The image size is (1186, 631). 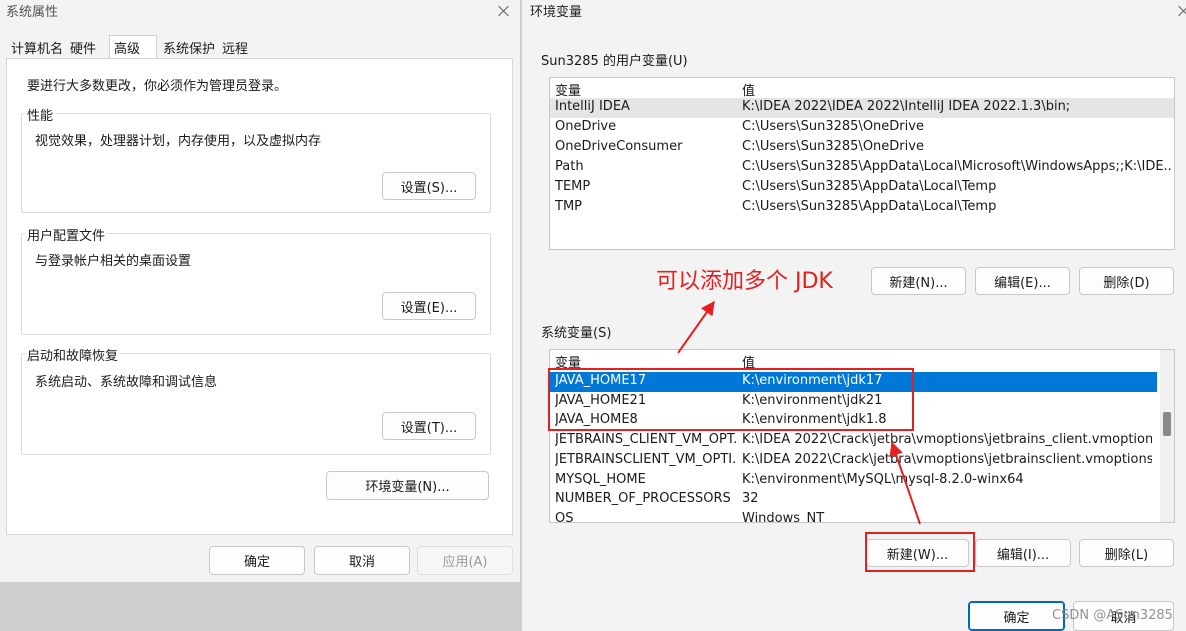 What do you see at coordinates (113, 261) in the screenshot?
I see `user-profile-desc: 与登录帐户相关的桌面设置` at bounding box center [113, 261].